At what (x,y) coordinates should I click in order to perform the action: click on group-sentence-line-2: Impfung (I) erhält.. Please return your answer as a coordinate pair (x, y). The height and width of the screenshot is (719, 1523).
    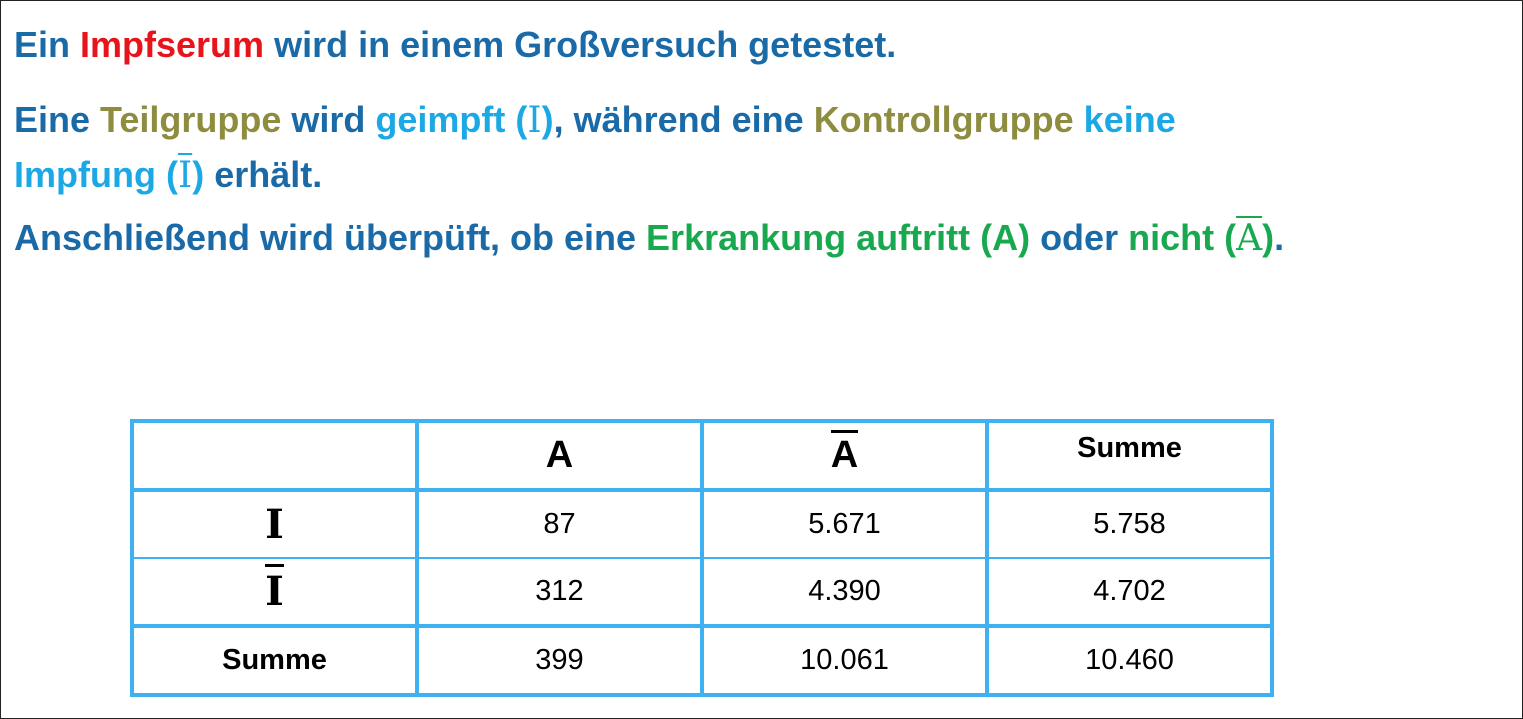
    Looking at the image, I should click on (168, 175).